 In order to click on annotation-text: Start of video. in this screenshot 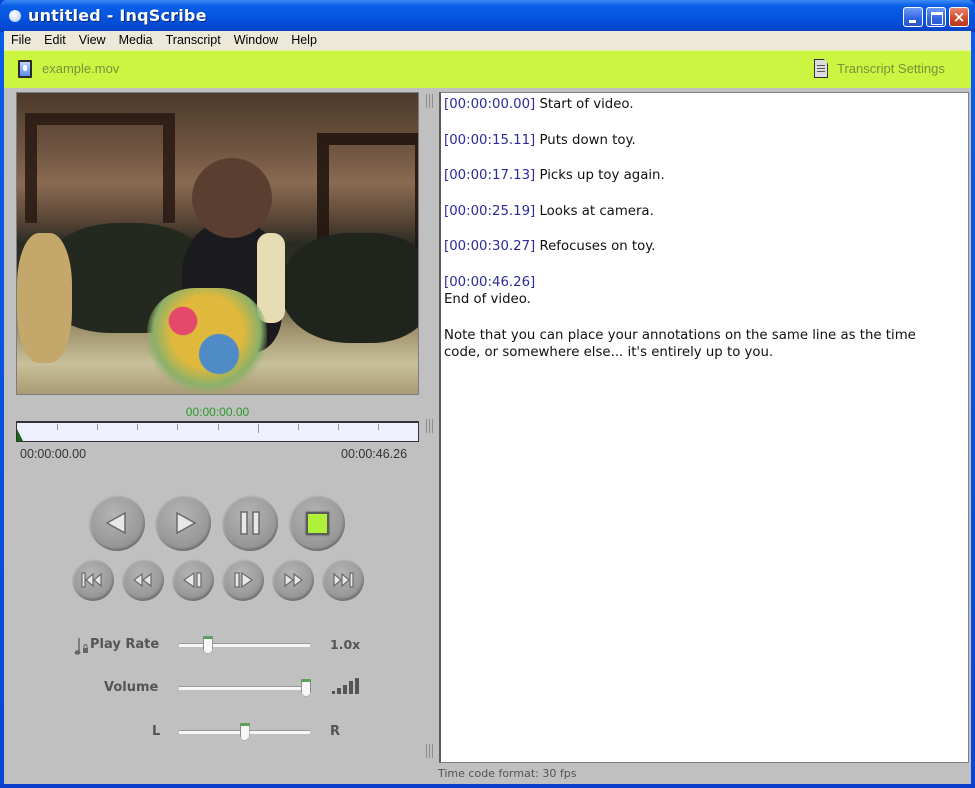, I will do `click(584, 104)`.